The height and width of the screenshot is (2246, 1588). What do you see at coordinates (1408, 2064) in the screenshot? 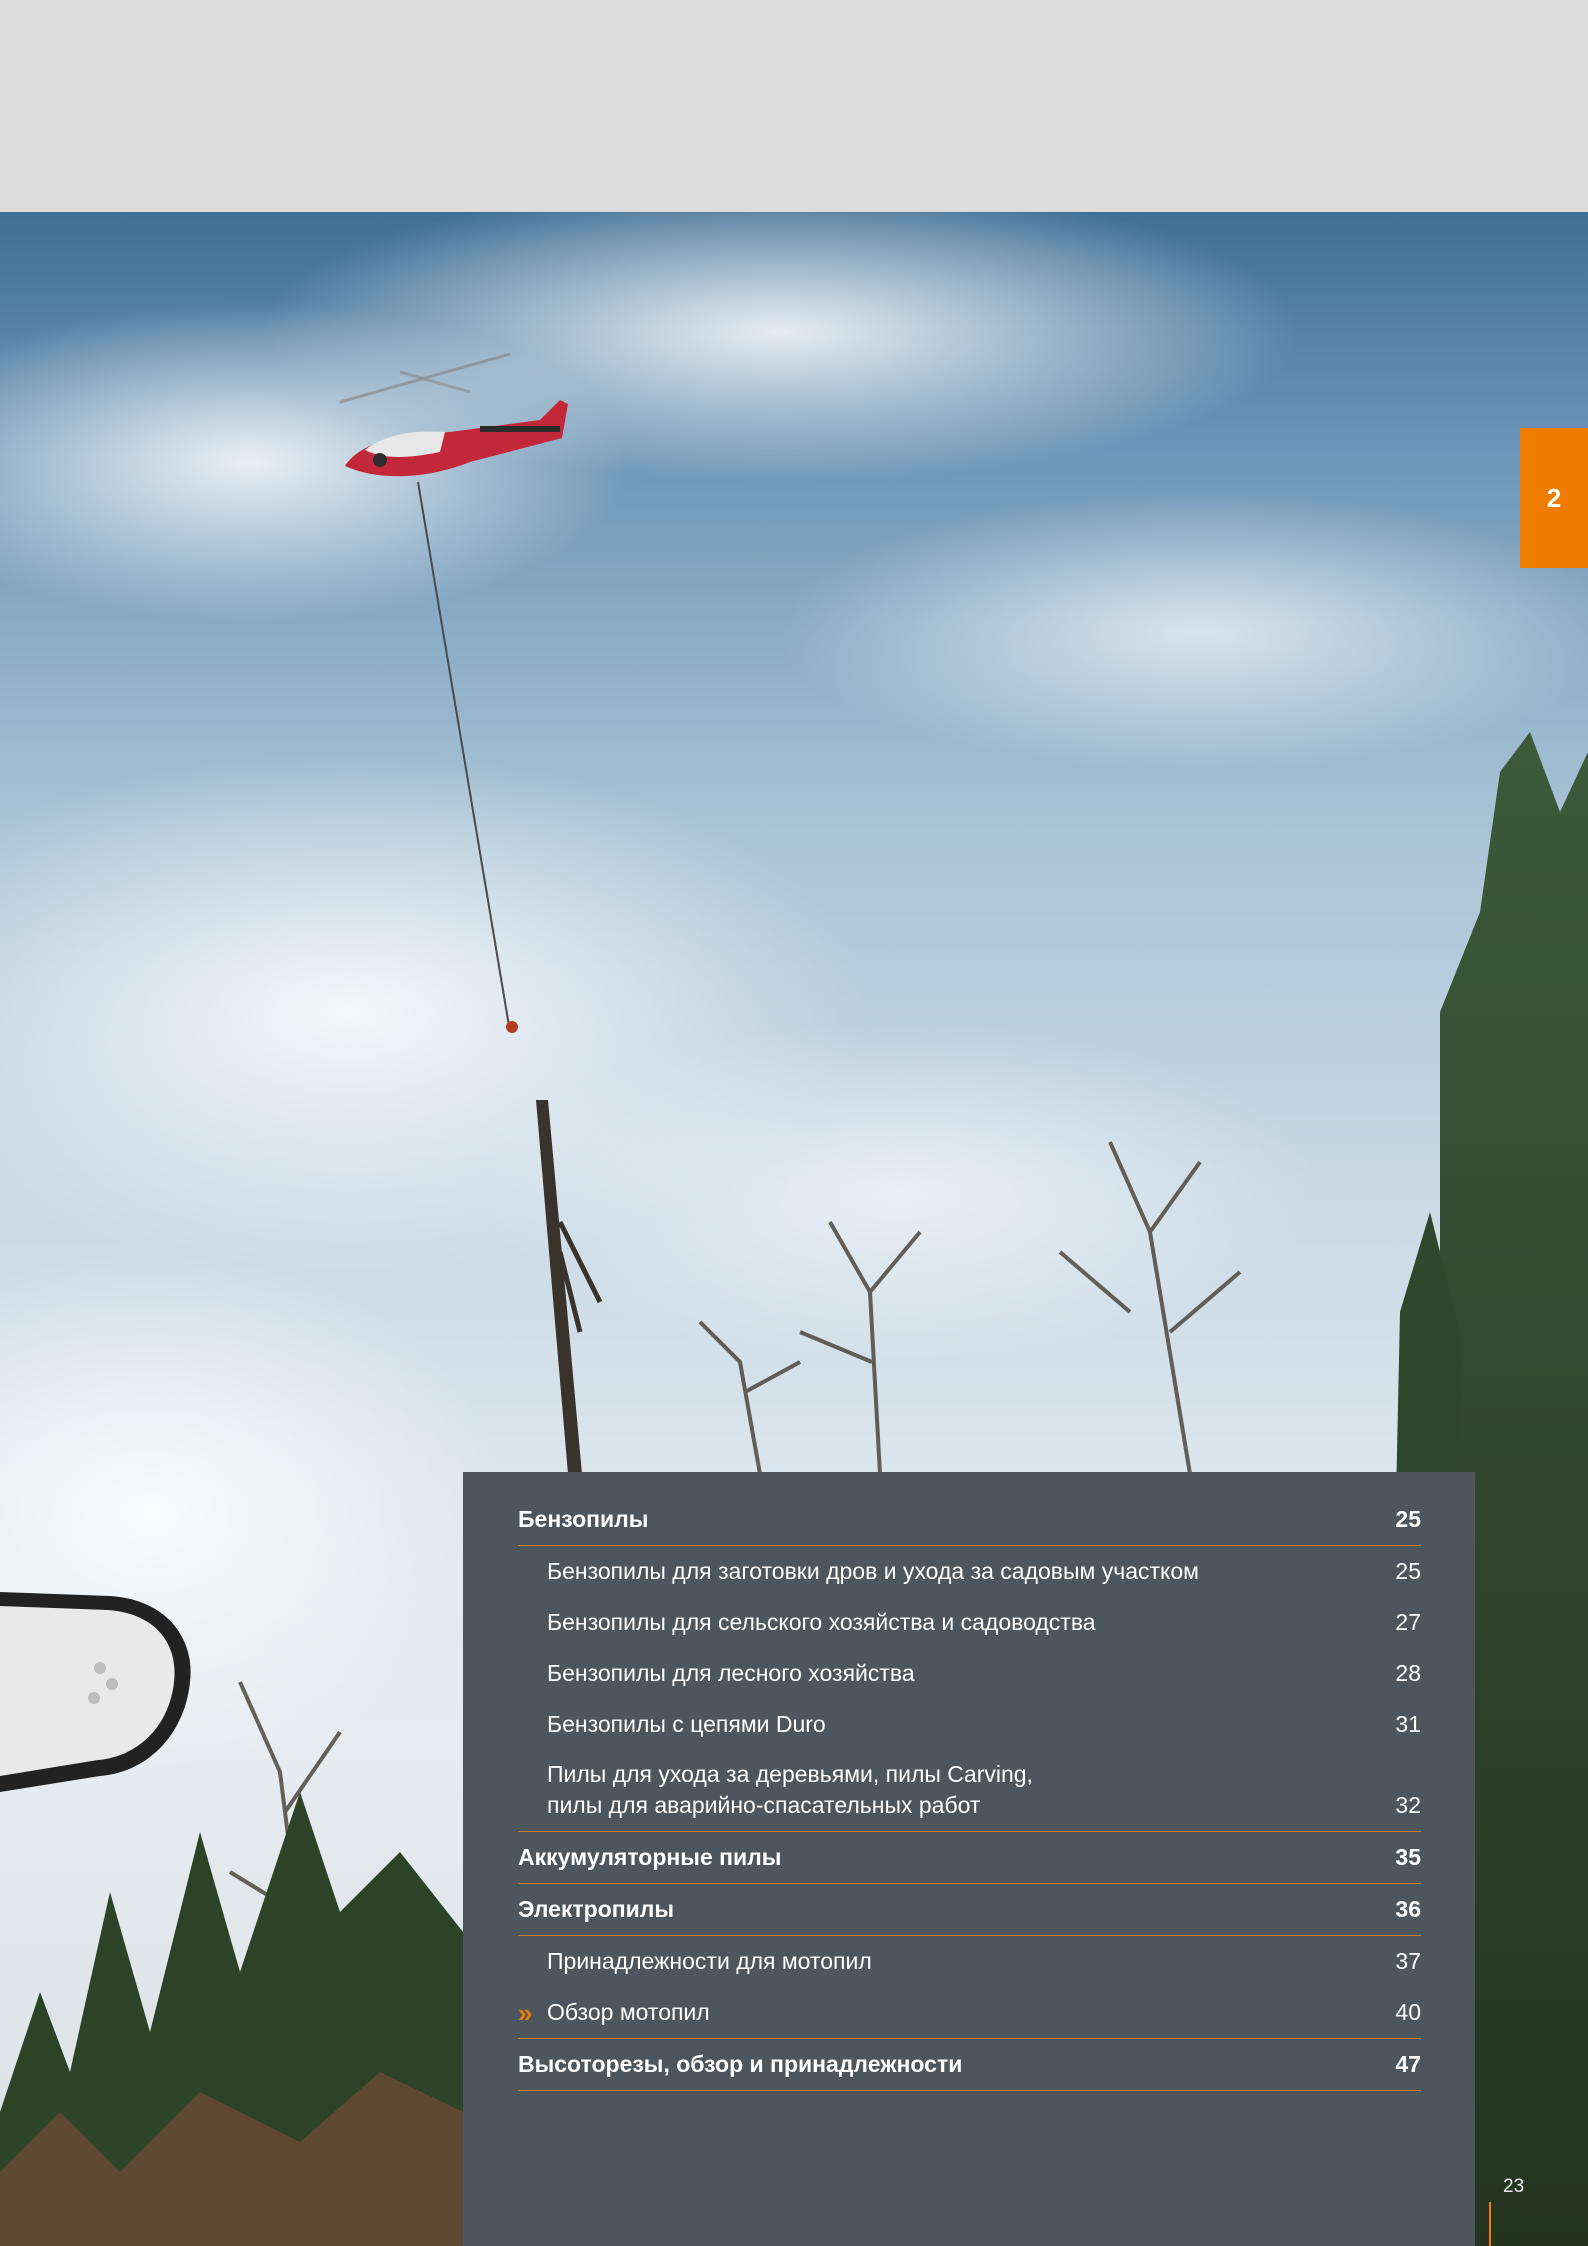
I see `toc-entry-page: 47` at bounding box center [1408, 2064].